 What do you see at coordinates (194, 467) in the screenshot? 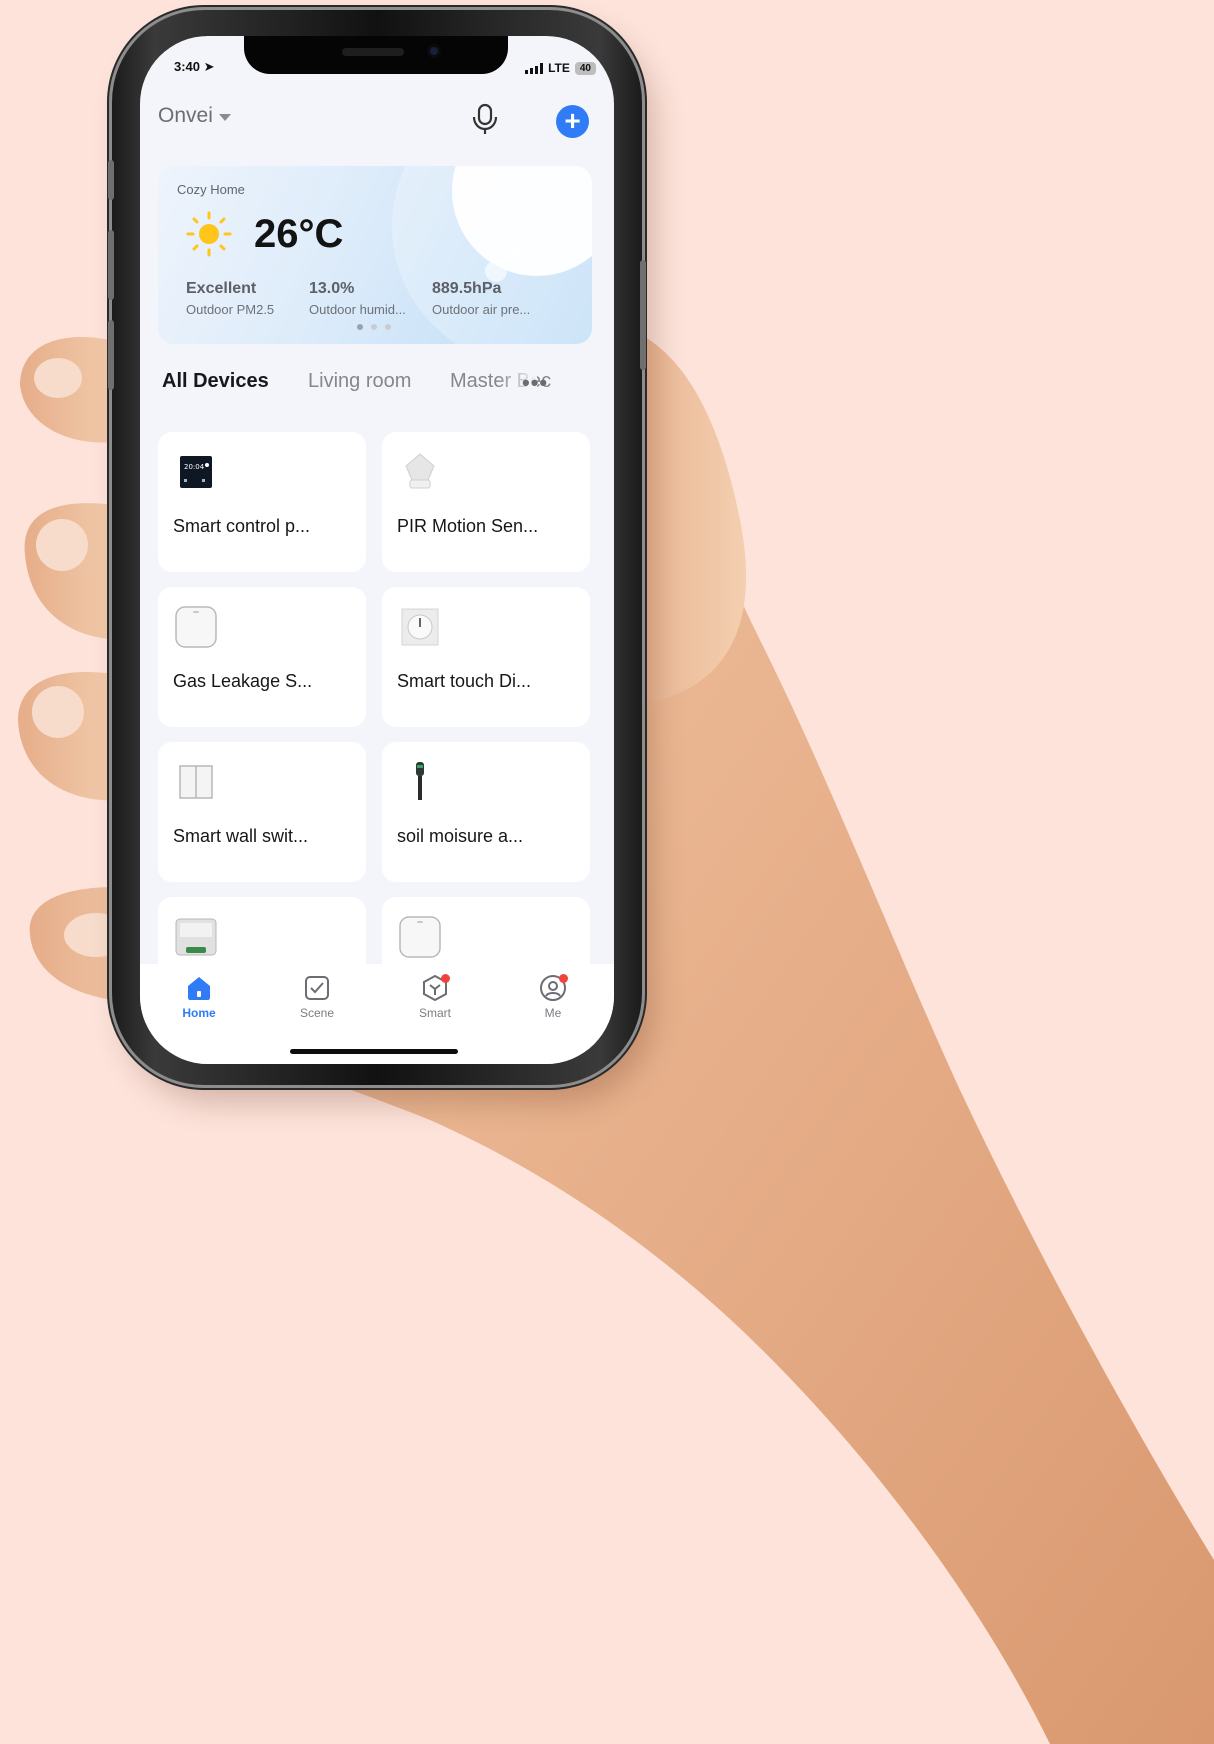
I see `svg-text: 20:04` at bounding box center [194, 467].